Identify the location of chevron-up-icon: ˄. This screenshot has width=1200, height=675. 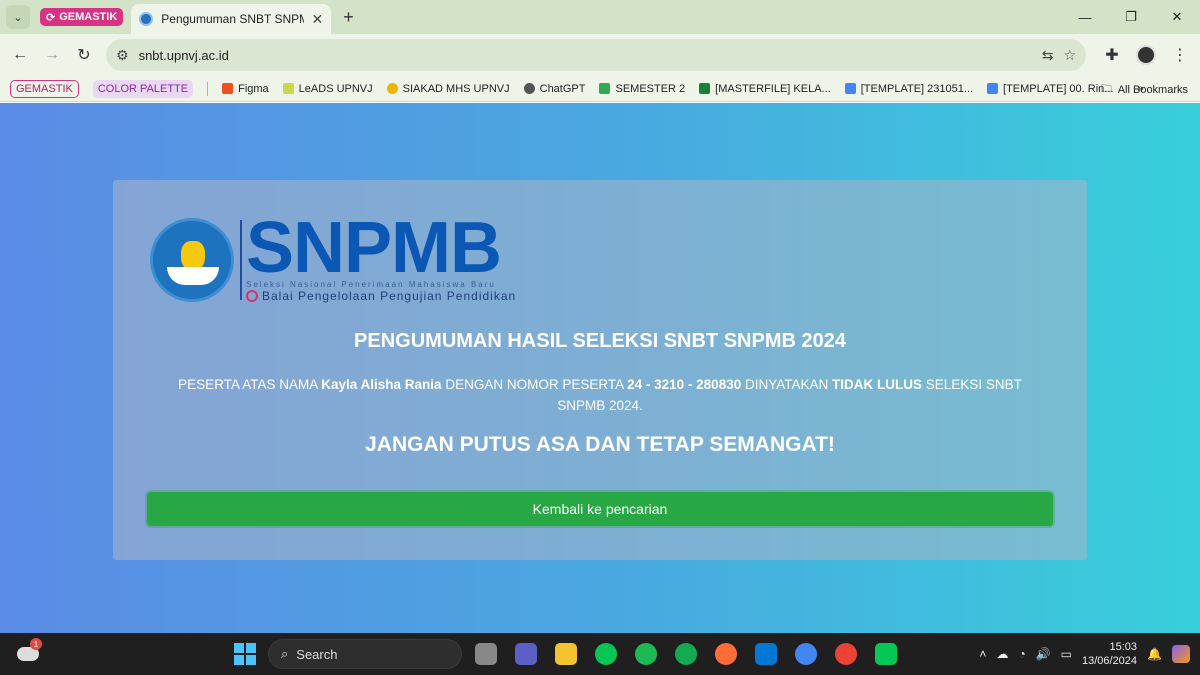
(982, 654).